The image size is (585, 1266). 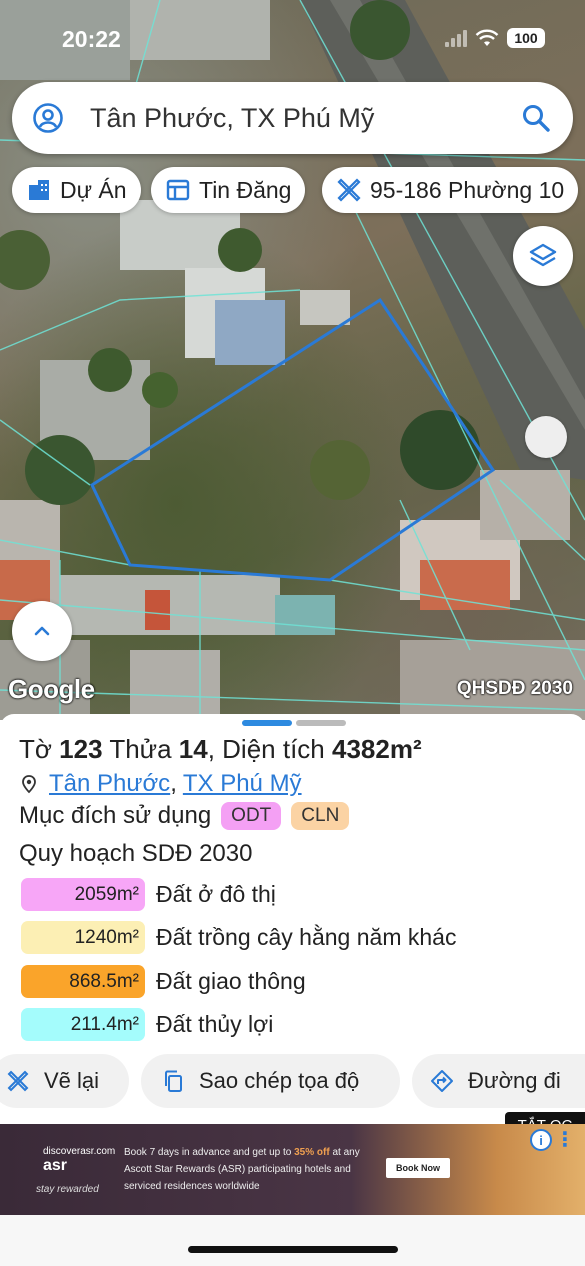 I want to click on building-icon, so click(x=39, y=190).